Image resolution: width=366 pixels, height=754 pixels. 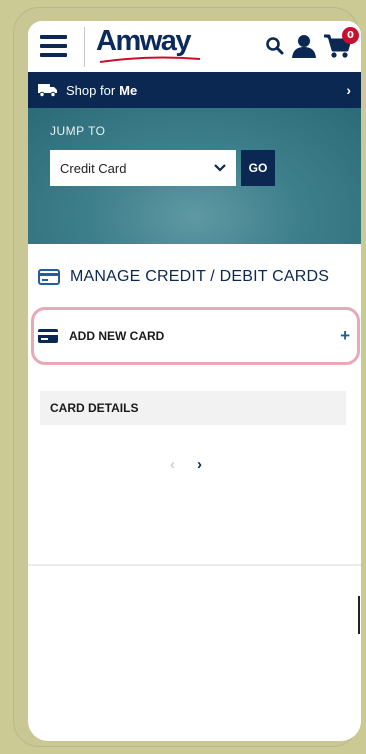 What do you see at coordinates (144, 41) in the screenshot?
I see `amway-logo: Amway` at bounding box center [144, 41].